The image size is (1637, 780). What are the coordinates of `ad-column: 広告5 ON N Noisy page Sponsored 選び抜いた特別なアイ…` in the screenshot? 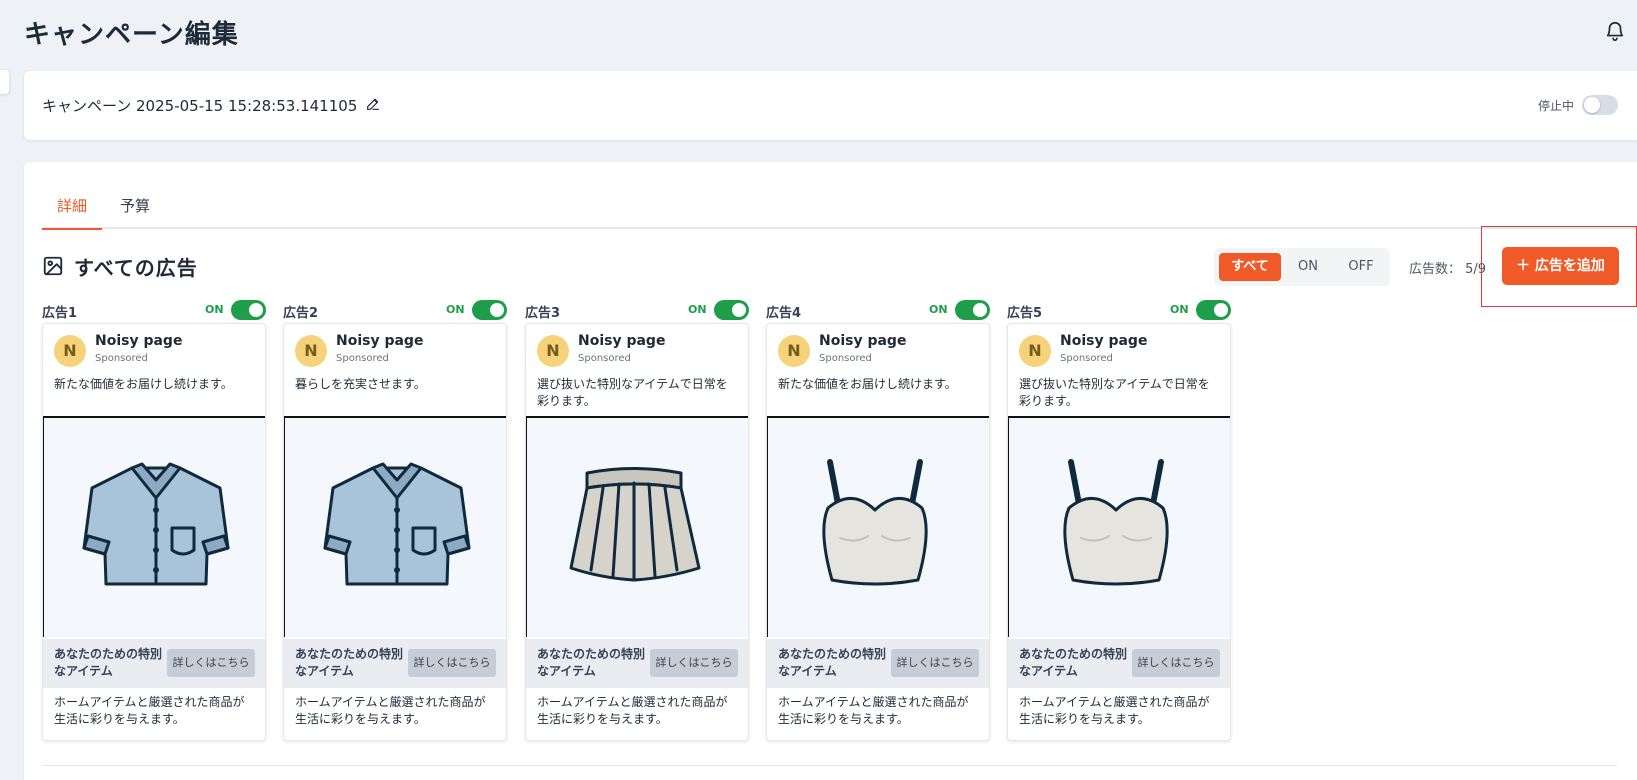 It's located at (1119, 515).